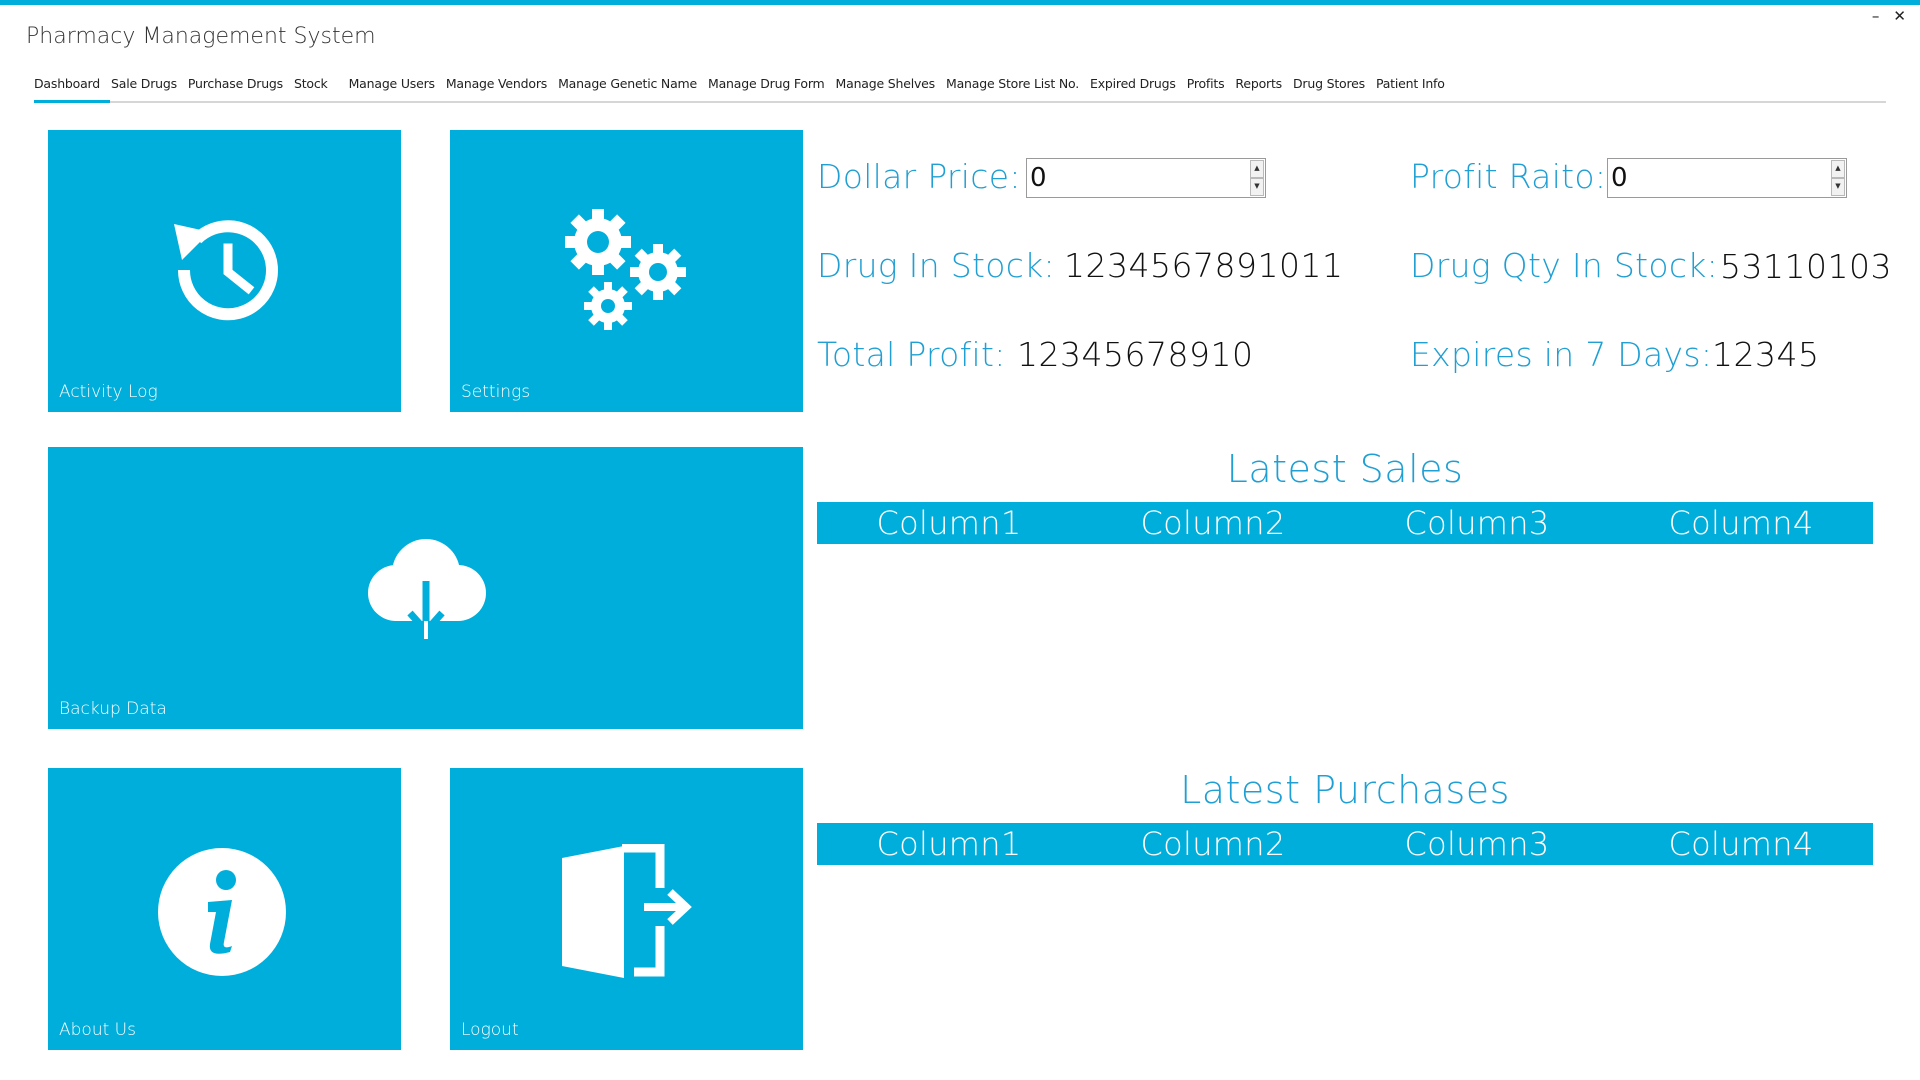 Image resolution: width=1920 pixels, height=1080 pixels. What do you see at coordinates (960, 2) in the screenshot?
I see `window-top-accent` at bounding box center [960, 2].